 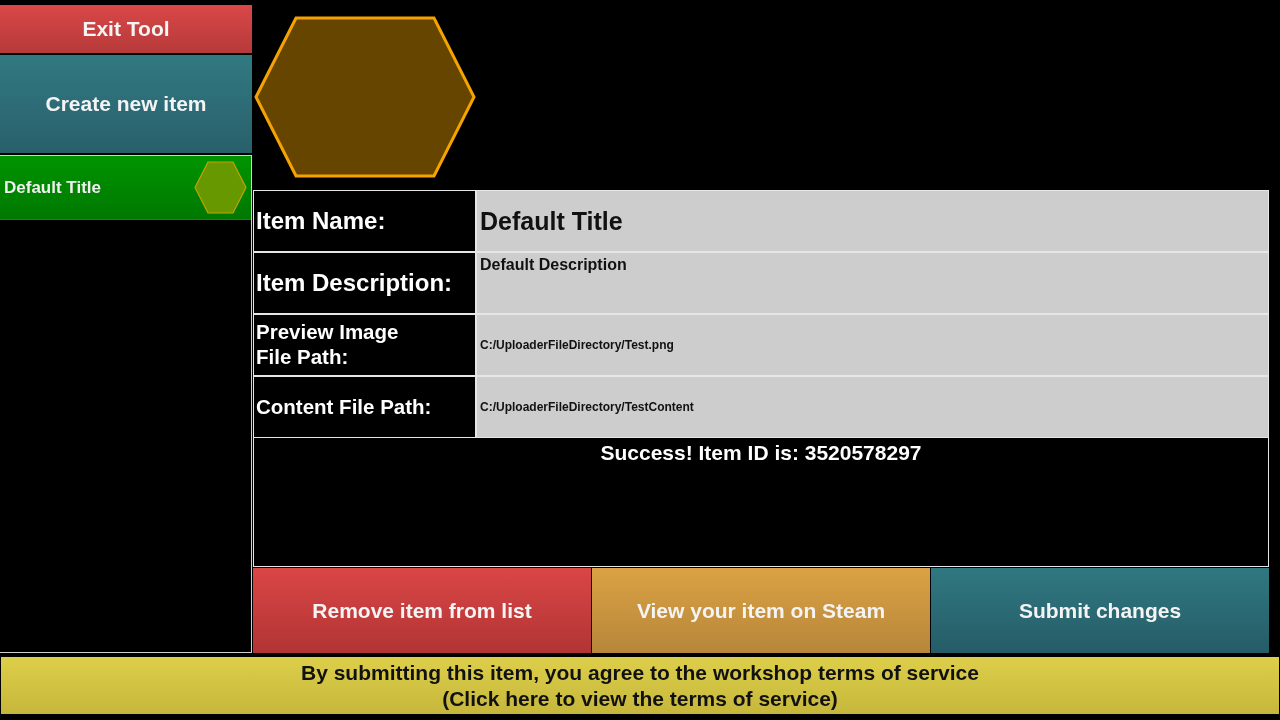 I want to click on exit-tool-button: Exit Tool, so click(x=126, y=29).